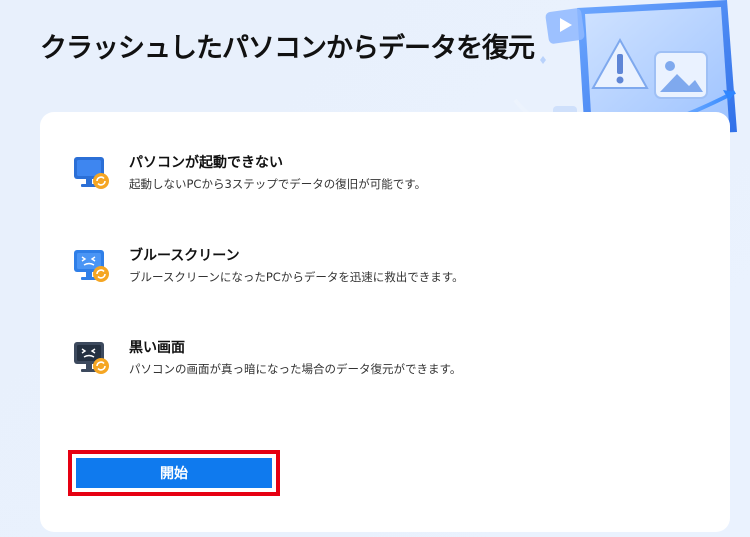 The height and width of the screenshot is (537, 750). I want to click on option-description: パソコンの画面が真っ暗になった場合のデータ復元ができます。, so click(295, 369).